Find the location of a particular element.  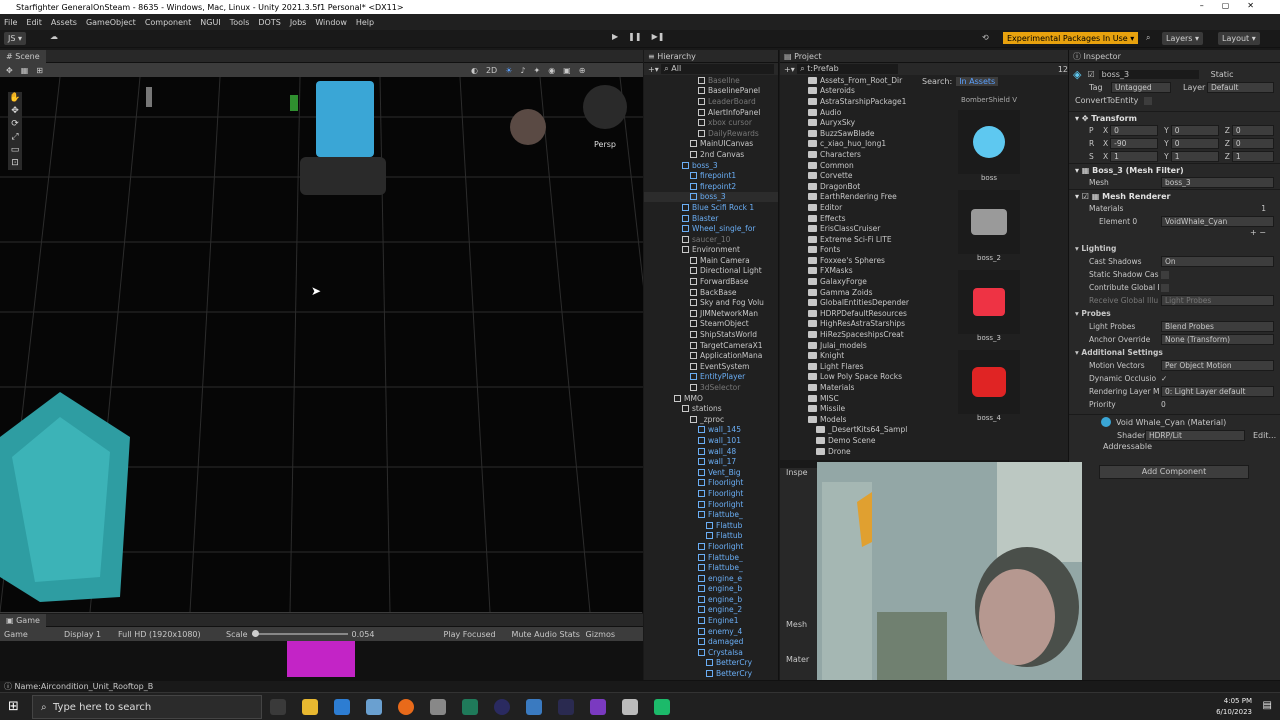

visual-studio-icon is located at coordinates (598, 707).